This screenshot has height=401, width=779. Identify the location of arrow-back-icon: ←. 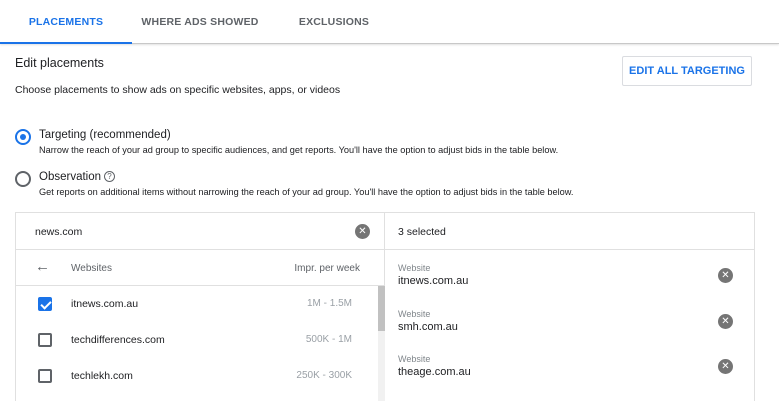
(42, 267).